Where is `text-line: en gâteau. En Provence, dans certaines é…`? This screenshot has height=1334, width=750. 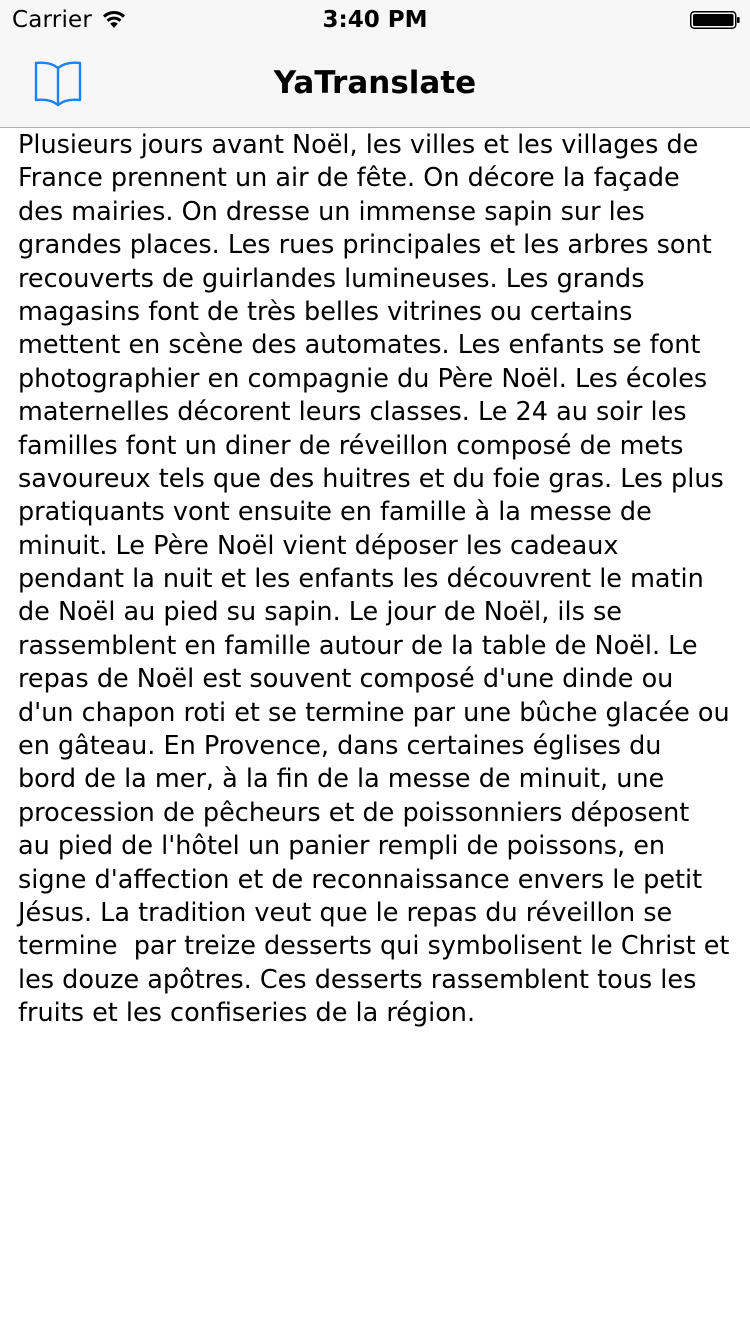 text-line: en gâteau. En Provence, dans certaines é… is located at coordinates (340, 746).